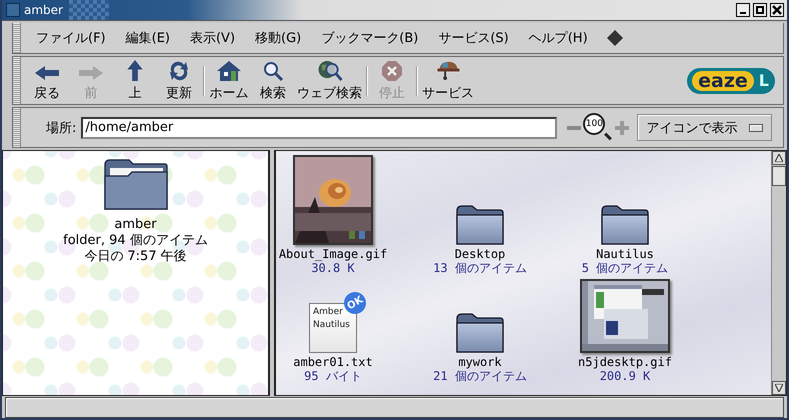  What do you see at coordinates (273, 70) in the screenshot?
I see `search-icon` at bounding box center [273, 70].